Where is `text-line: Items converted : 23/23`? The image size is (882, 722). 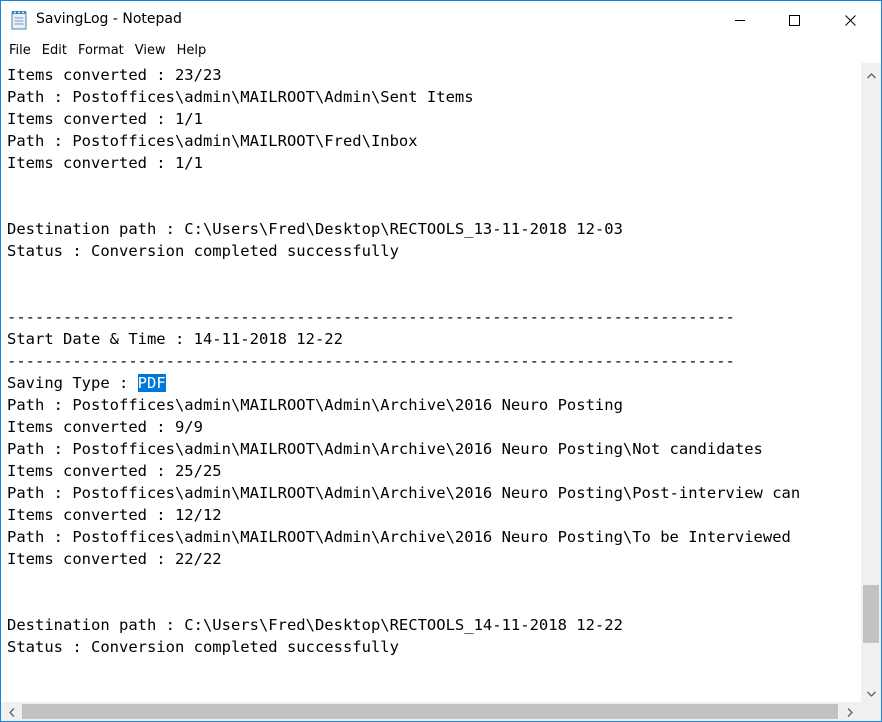
text-line: Items converted : 23/23 is located at coordinates (403, 75).